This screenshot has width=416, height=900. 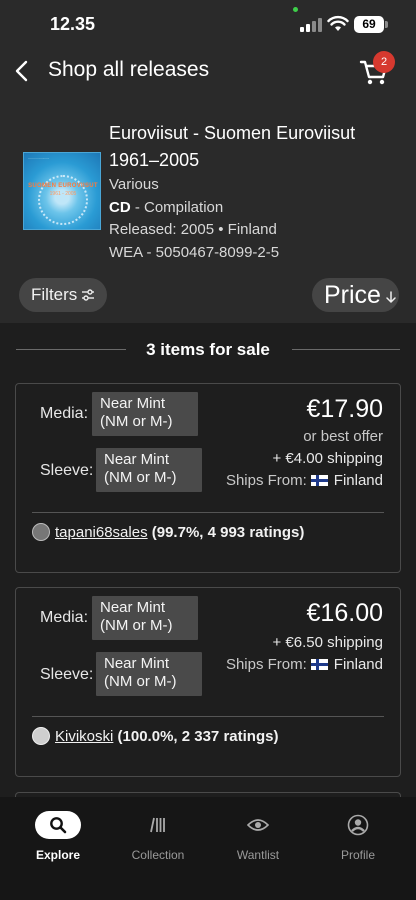 What do you see at coordinates (129, 69) in the screenshot?
I see `page-title: Shop all releases` at bounding box center [129, 69].